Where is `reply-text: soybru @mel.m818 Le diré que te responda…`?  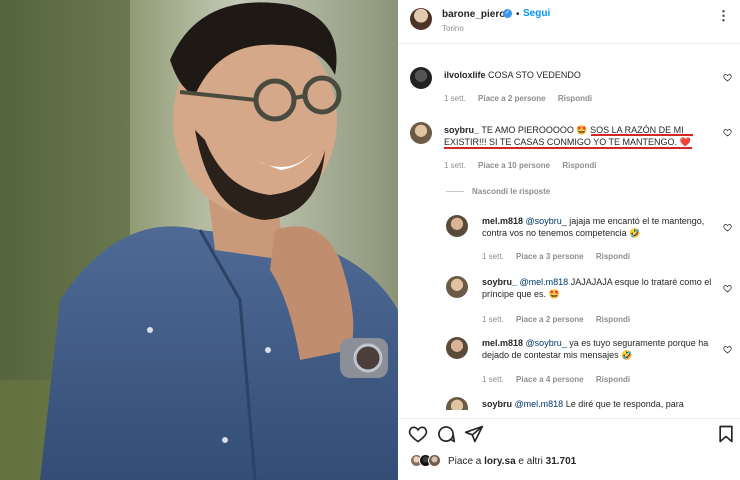
reply-text: soybru @mel.m818 Le diré que te responda… is located at coordinates (598, 404).